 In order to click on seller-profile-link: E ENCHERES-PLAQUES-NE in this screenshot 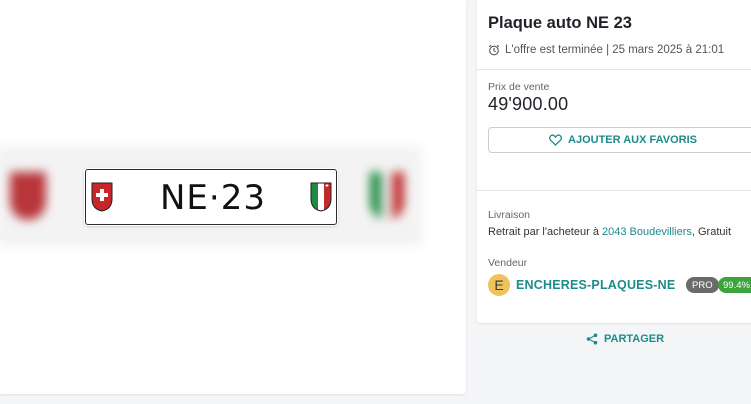, I will do `click(581, 285)`.